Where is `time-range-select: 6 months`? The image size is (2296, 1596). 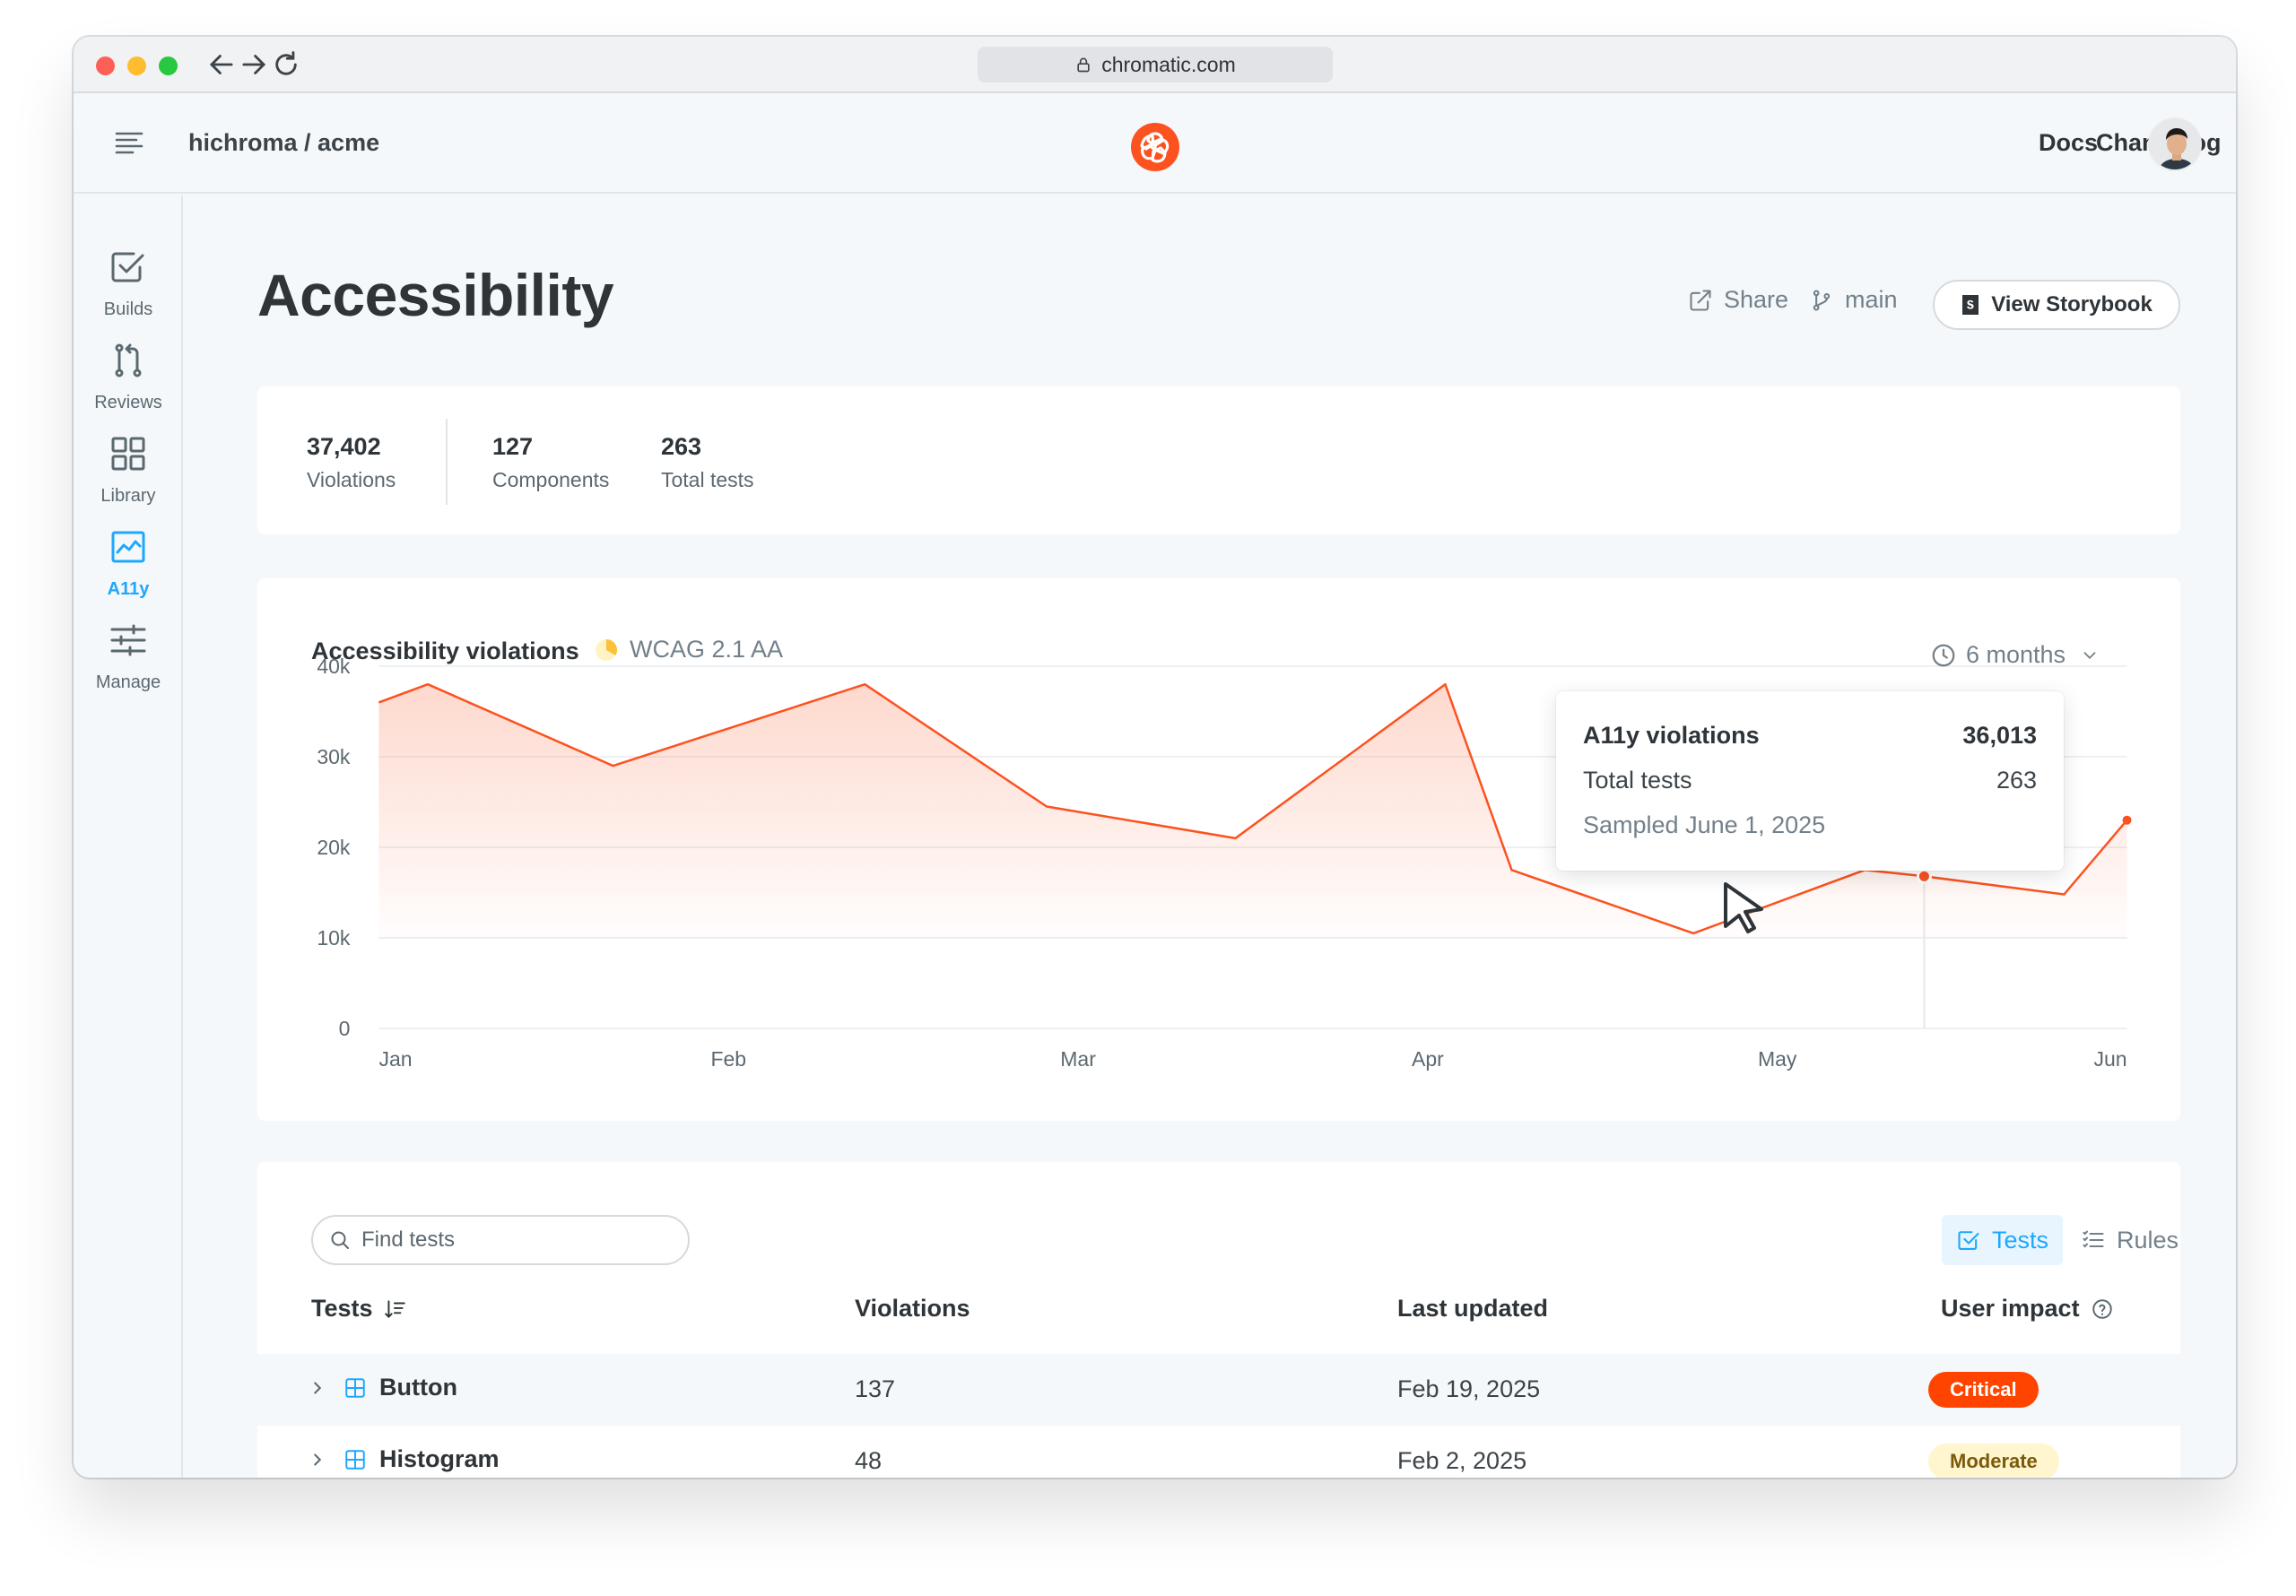
time-range-select: 6 months is located at coordinates (2015, 655).